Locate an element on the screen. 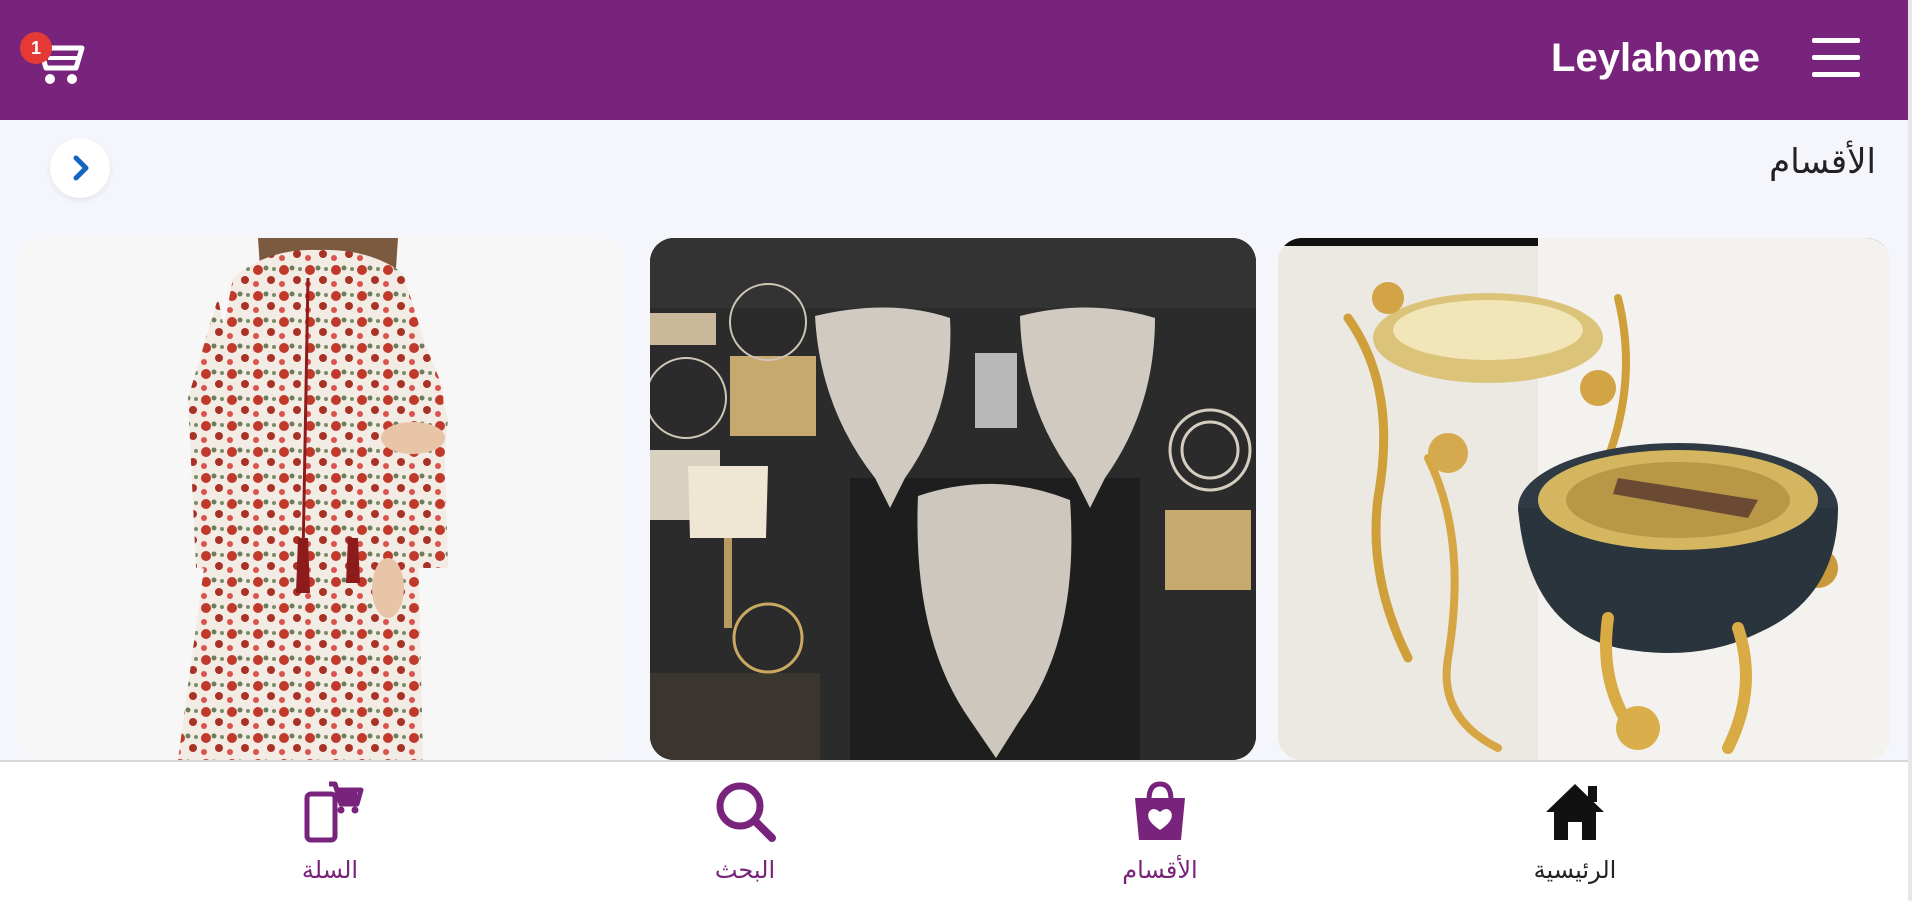 The height and width of the screenshot is (902, 1912). nav-search-label: البحث is located at coordinates (745, 870).